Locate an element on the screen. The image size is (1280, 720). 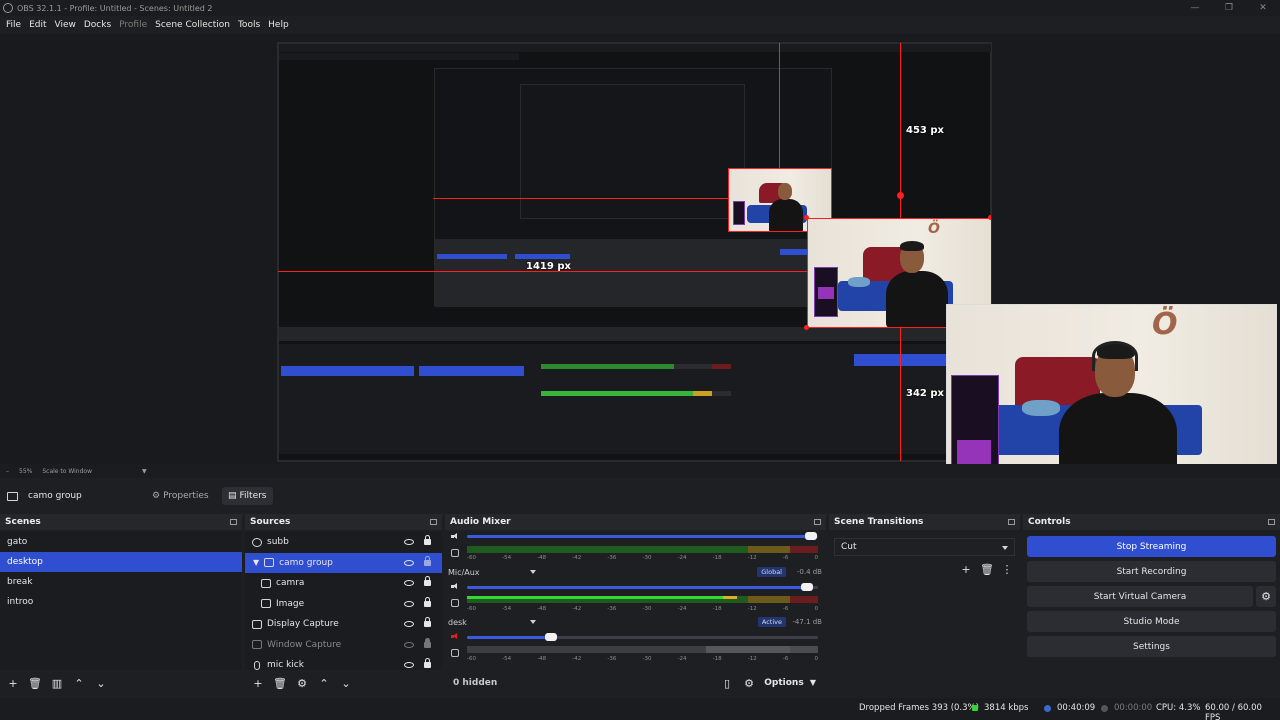
chevron-down-icon: ▼ is located at coordinates (144, 471).